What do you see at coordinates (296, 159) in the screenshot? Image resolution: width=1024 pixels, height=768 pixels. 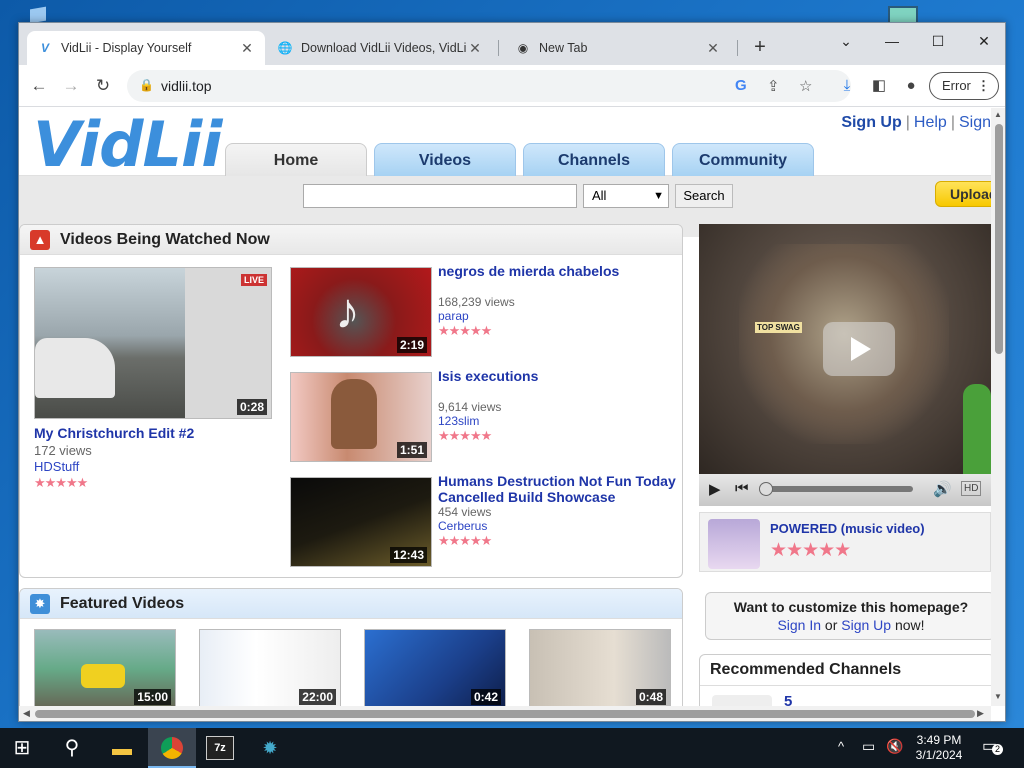 I see `nav-tab-home: Home` at bounding box center [296, 159].